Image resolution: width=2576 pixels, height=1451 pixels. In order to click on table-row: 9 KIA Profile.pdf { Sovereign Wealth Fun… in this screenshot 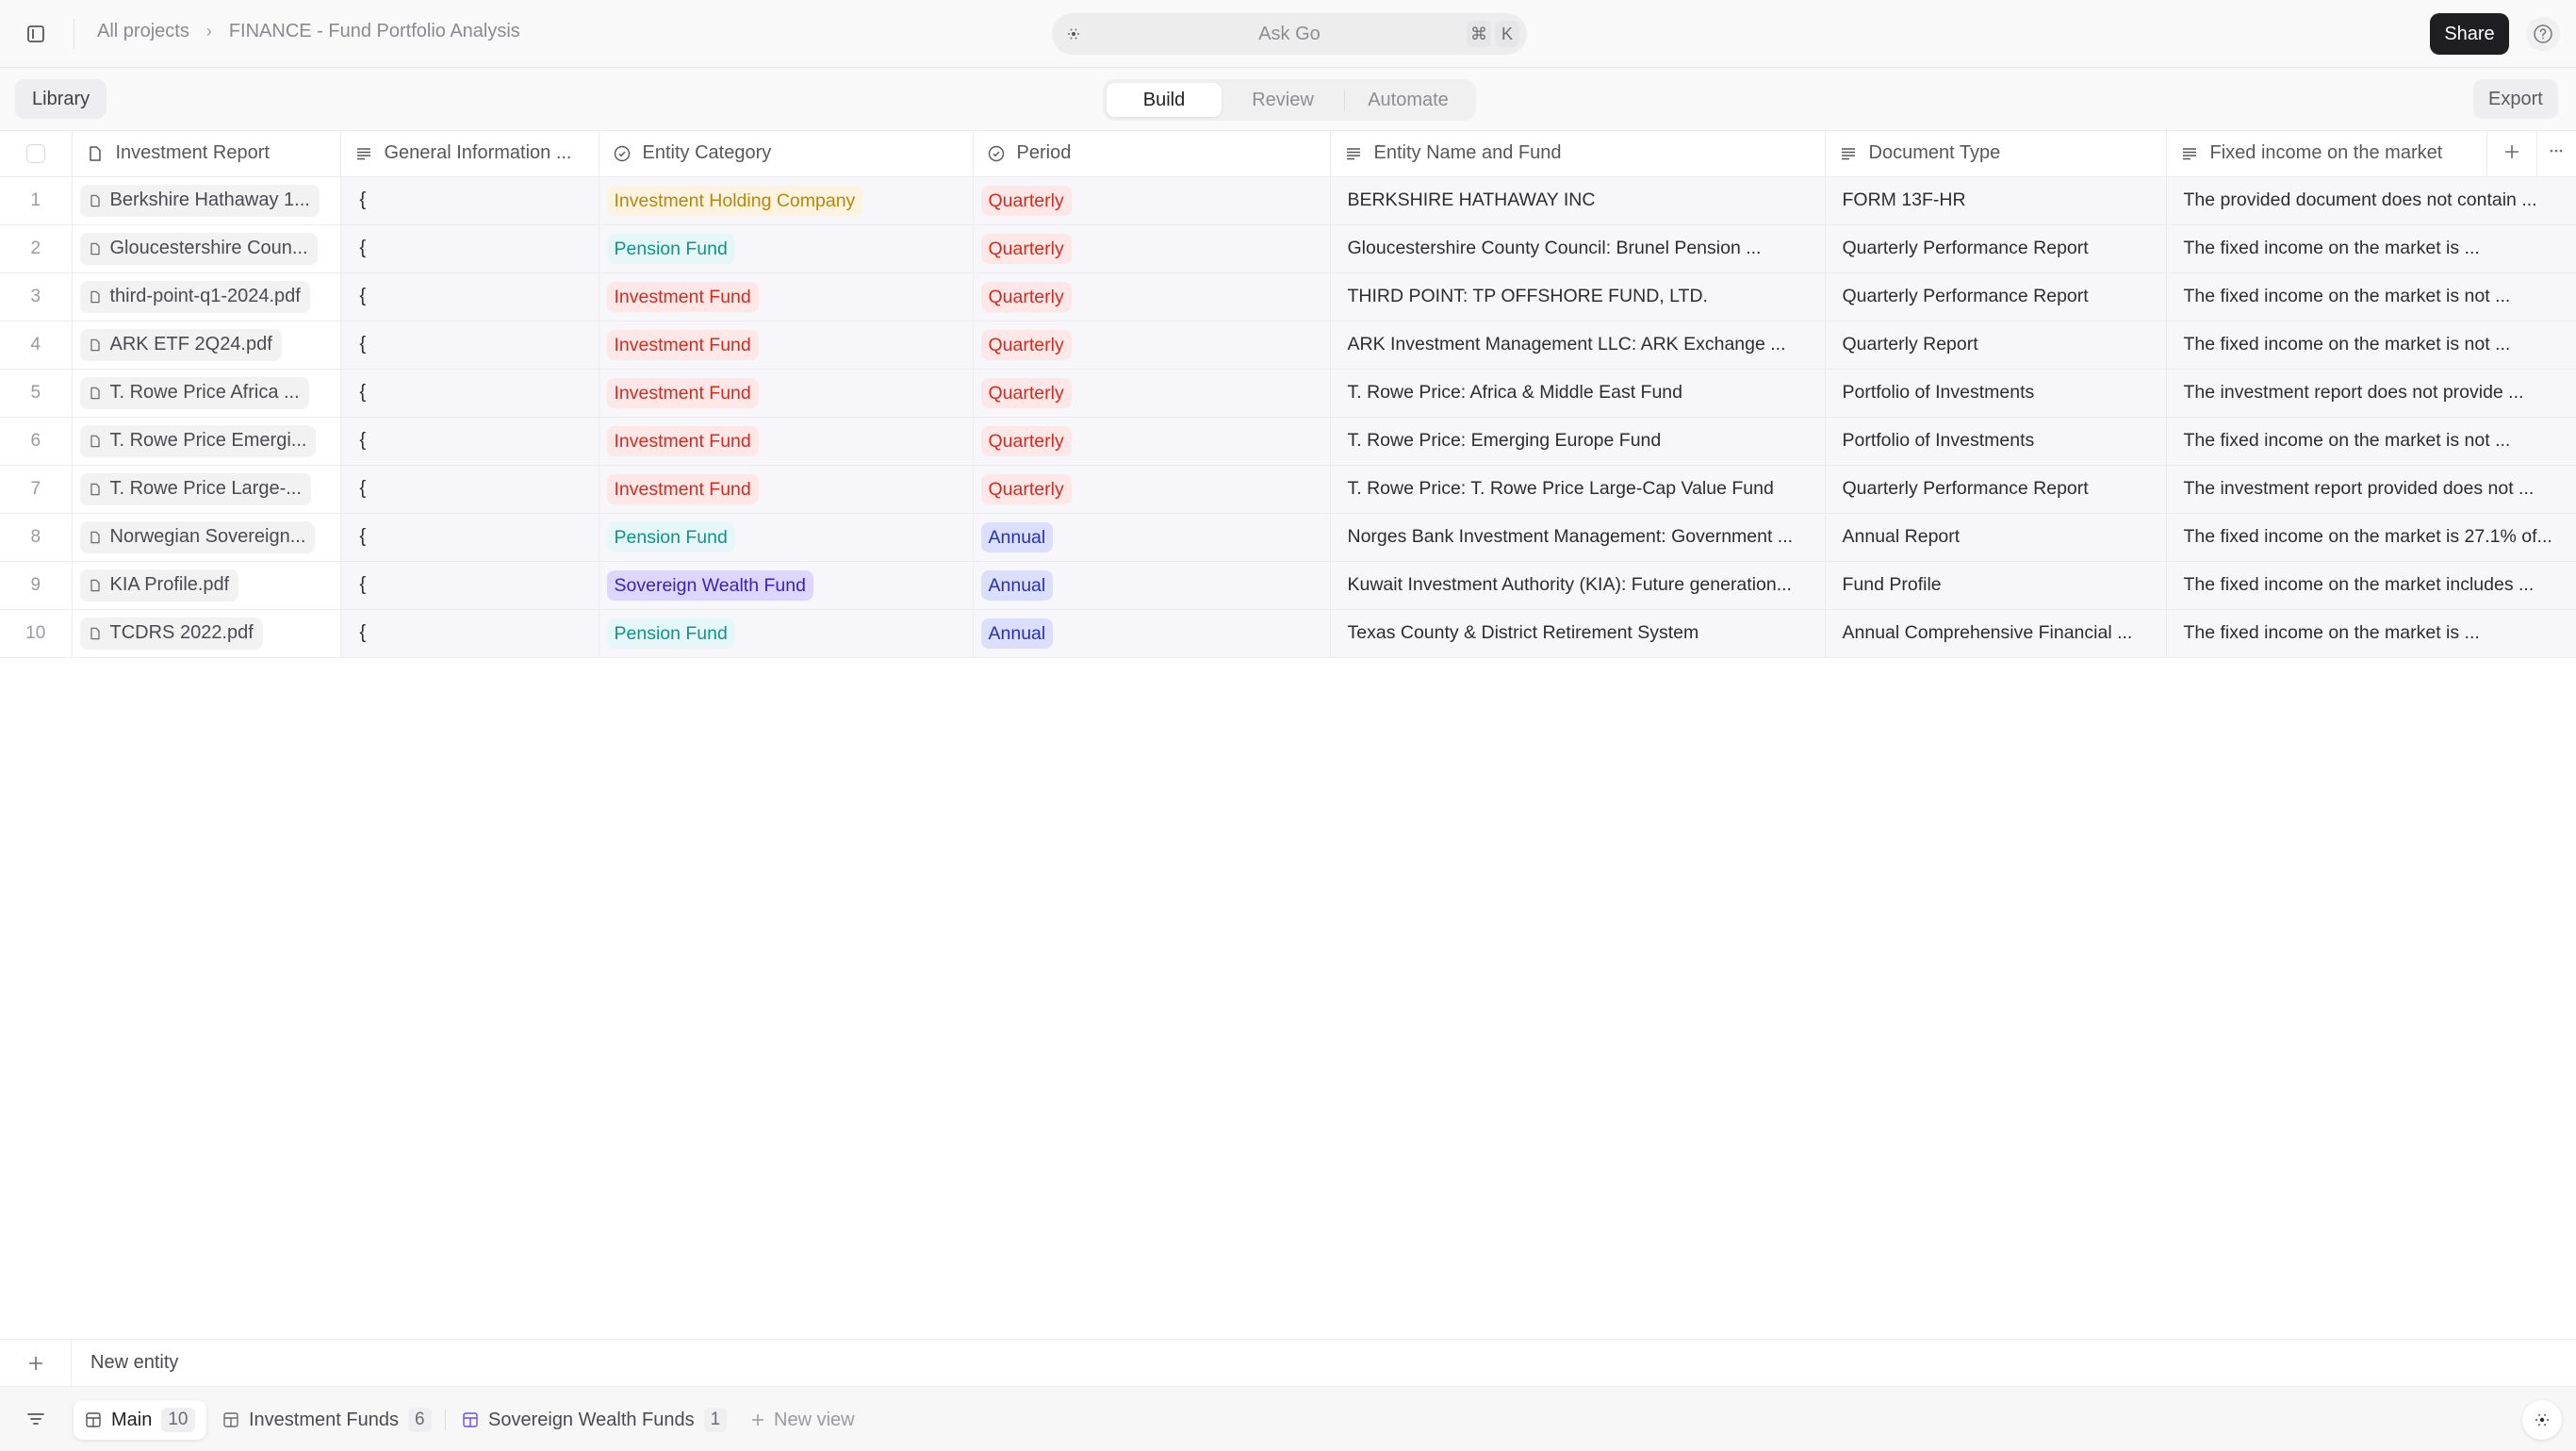, I will do `click(1288, 585)`.